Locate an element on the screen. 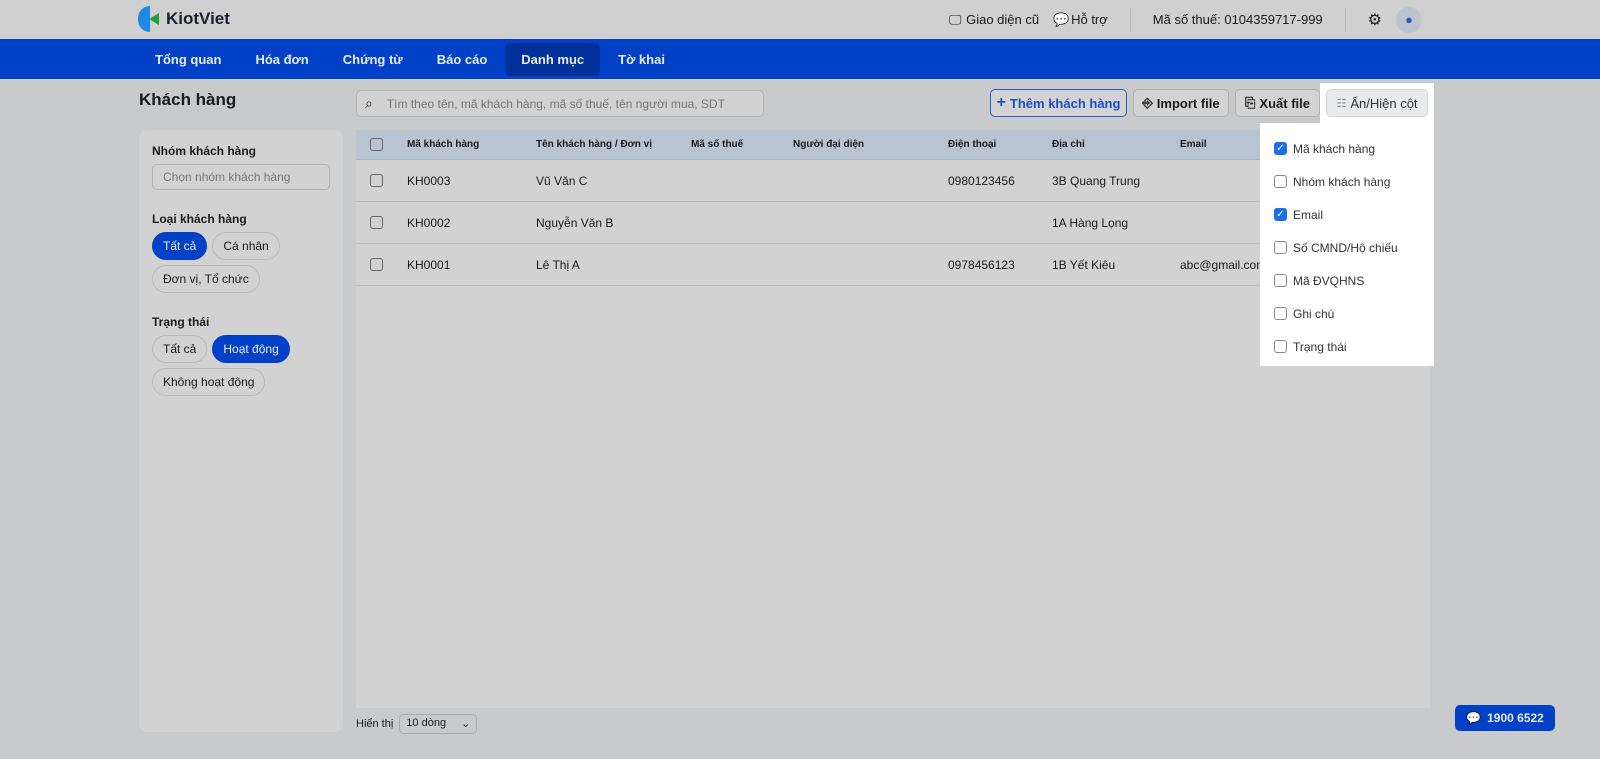 This screenshot has height=759, width=1600. old-ui-link: 🖵 Giao diện cũ is located at coordinates (993, 20).